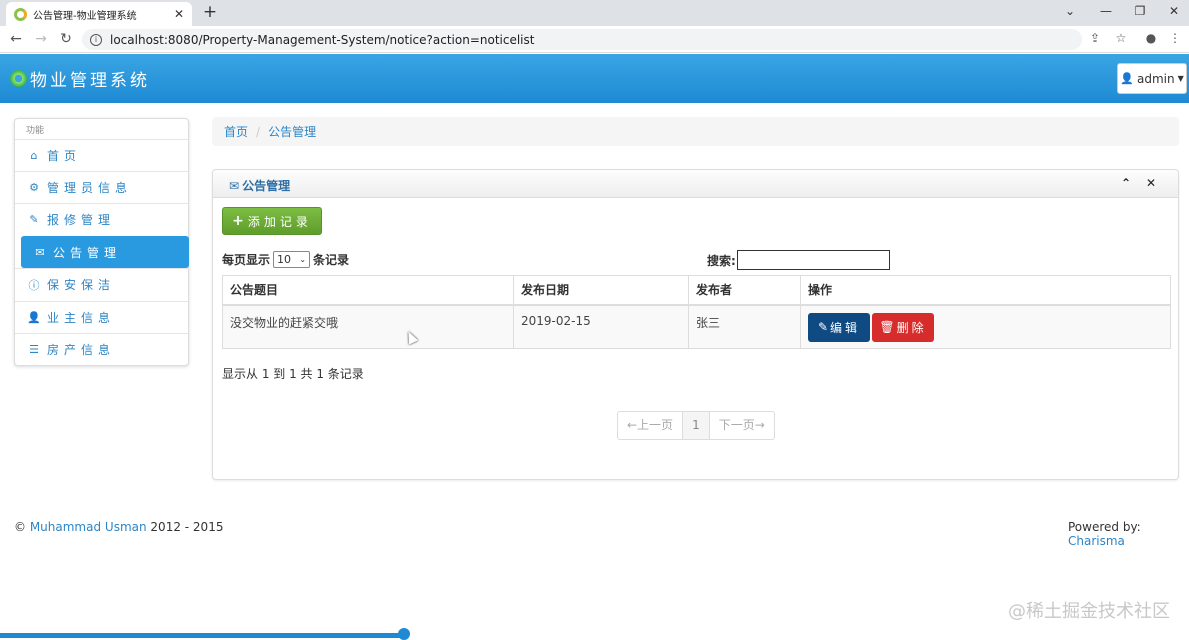  I want to click on tab-close-icon: ✕, so click(179, 14).